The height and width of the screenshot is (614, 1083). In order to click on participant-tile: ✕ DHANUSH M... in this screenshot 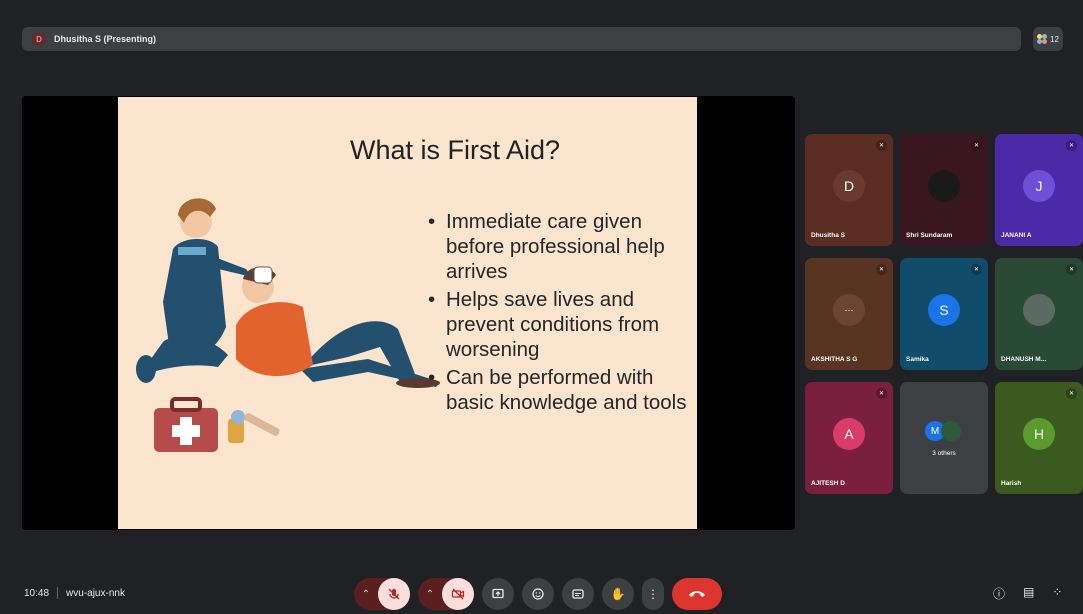, I will do `click(1039, 314)`.